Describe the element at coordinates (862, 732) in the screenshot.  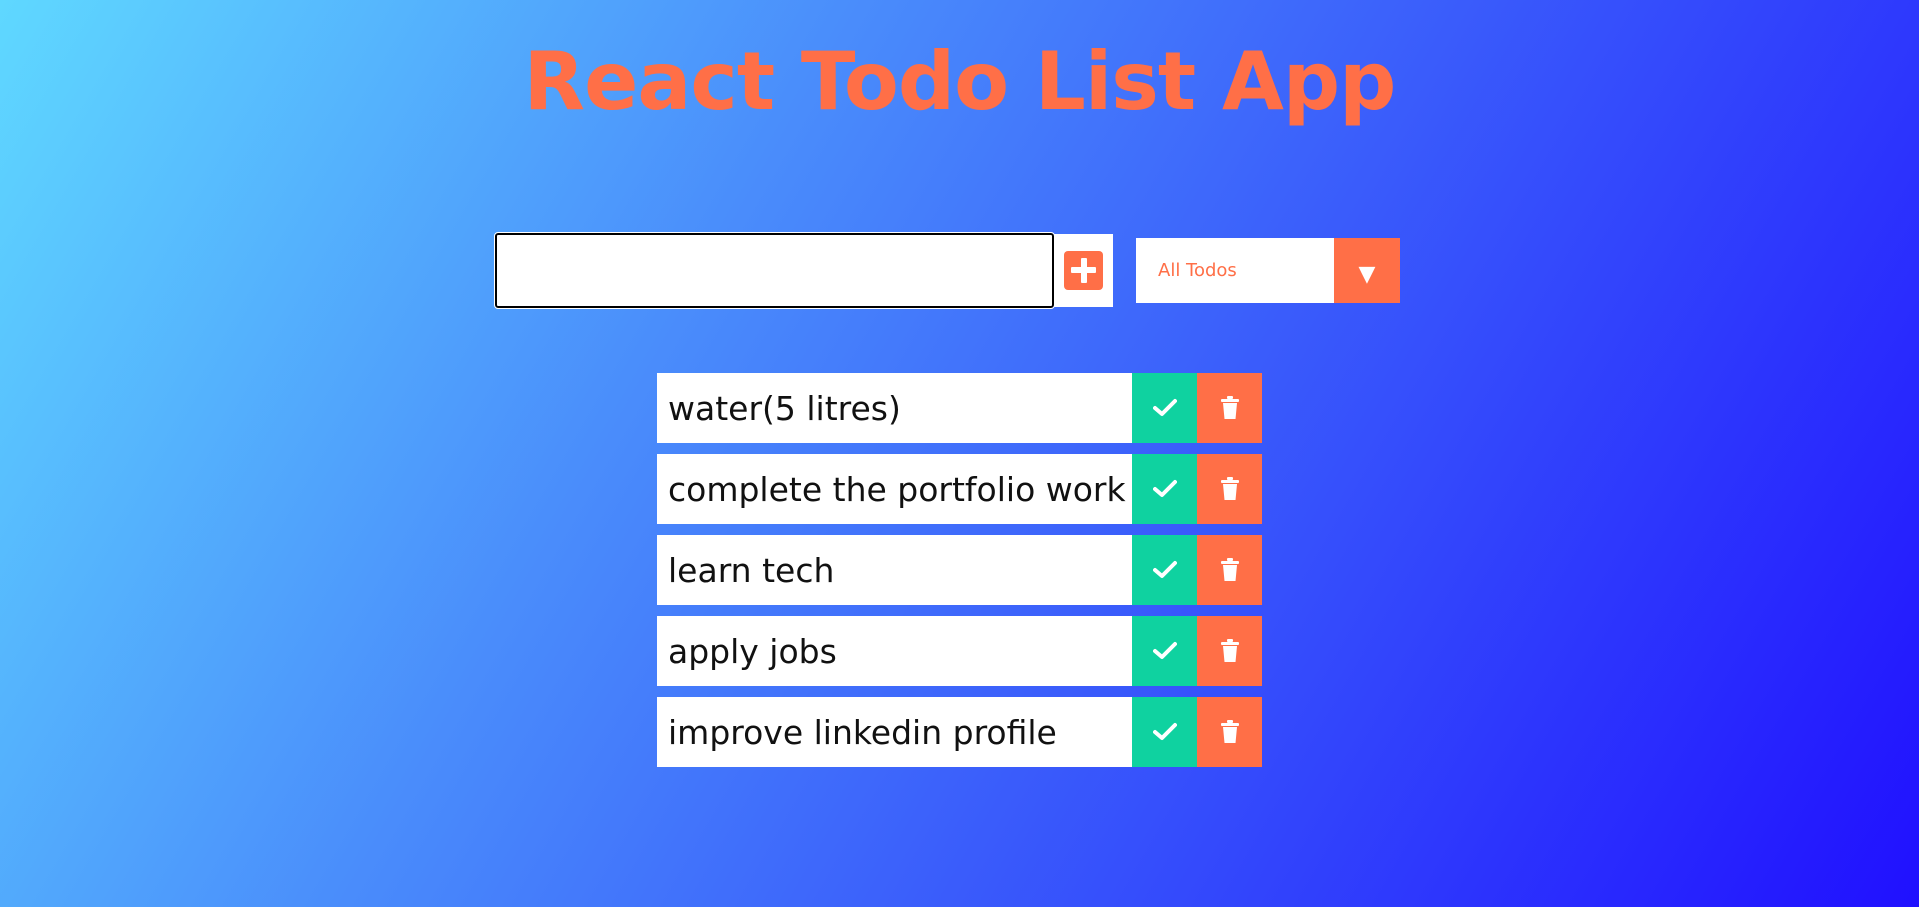
I see `todo-text: improve linkedin profile` at that location.